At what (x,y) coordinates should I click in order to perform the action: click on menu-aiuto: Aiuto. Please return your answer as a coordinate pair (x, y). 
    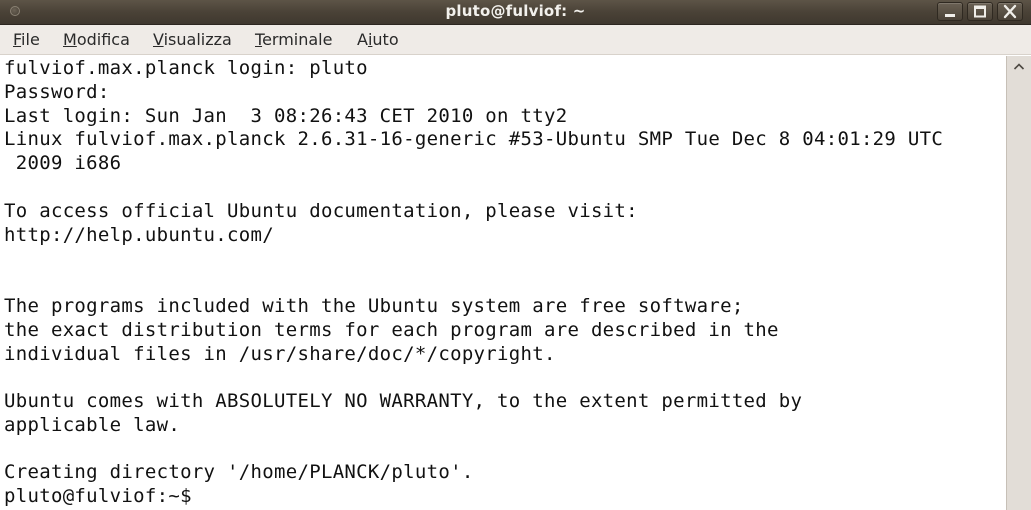
    Looking at the image, I should click on (378, 40).